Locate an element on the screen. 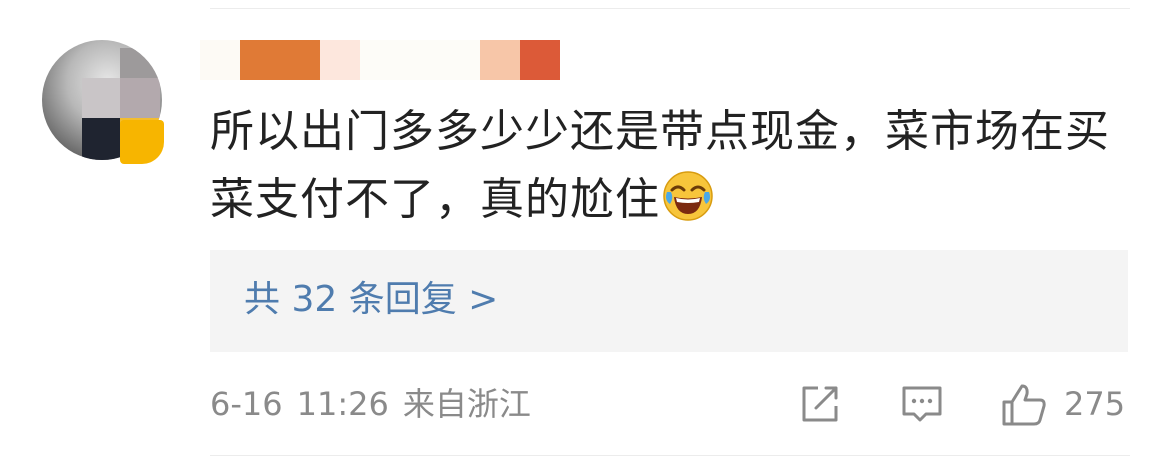 The height and width of the screenshot is (462, 1170). like-icon is located at coordinates (1024, 405).